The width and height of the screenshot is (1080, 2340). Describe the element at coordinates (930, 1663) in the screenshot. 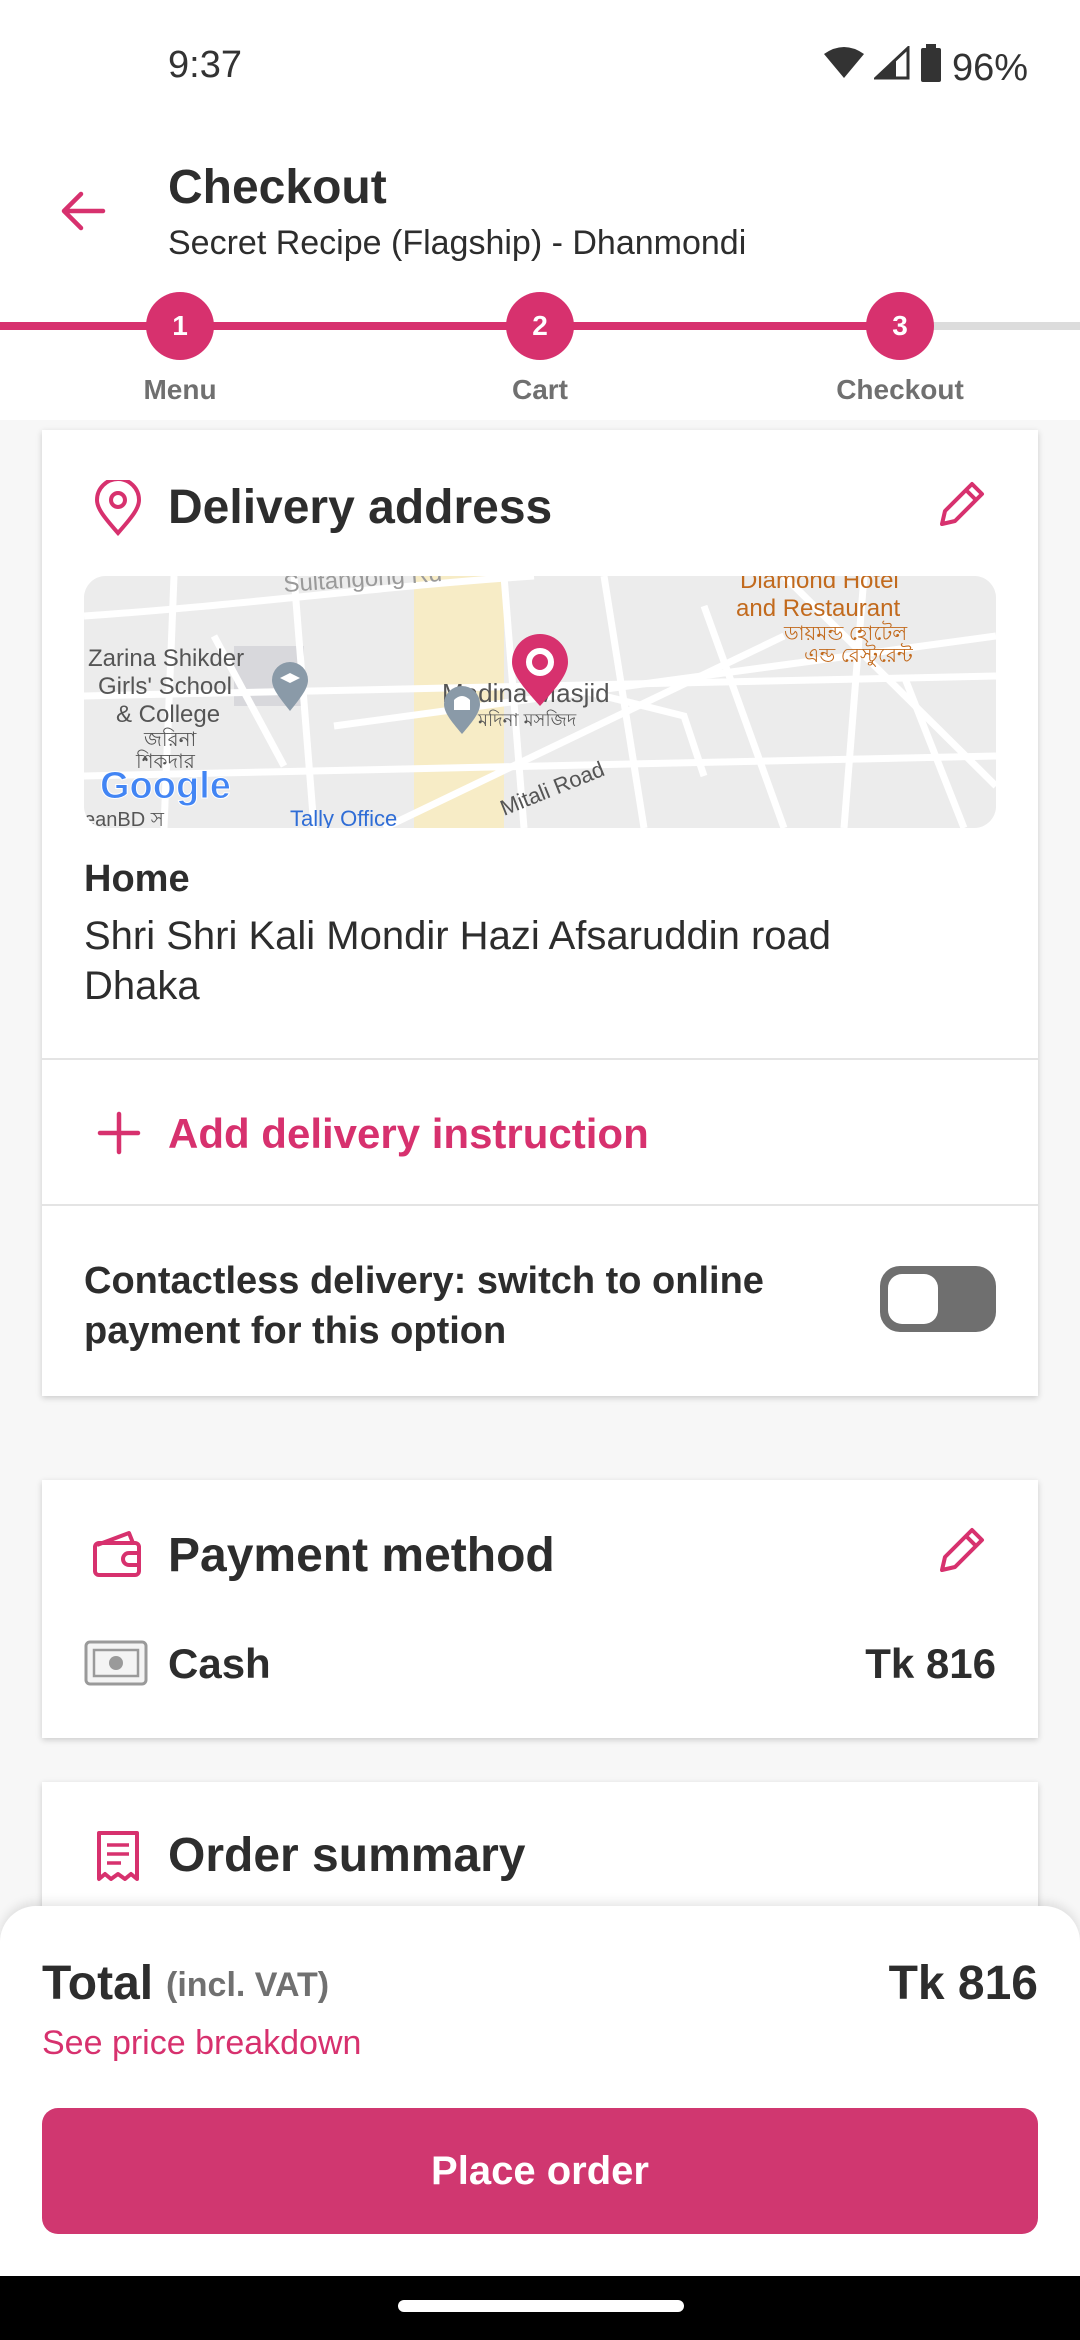

I see `payment-amount: Tk 816` at that location.